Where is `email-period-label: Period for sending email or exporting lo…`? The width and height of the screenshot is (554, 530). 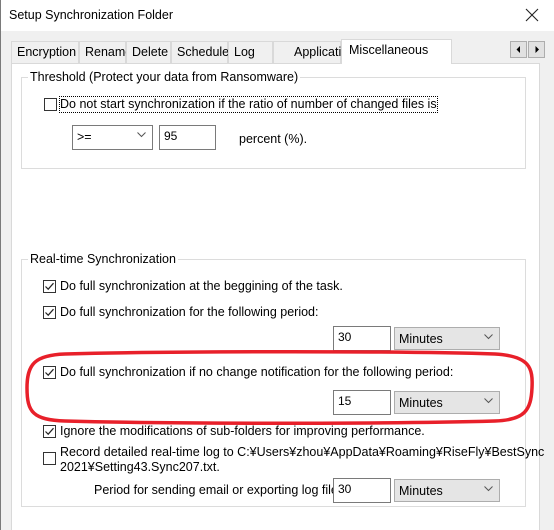
email-period-label: Period for sending email or exporting lo… is located at coordinates (218, 490).